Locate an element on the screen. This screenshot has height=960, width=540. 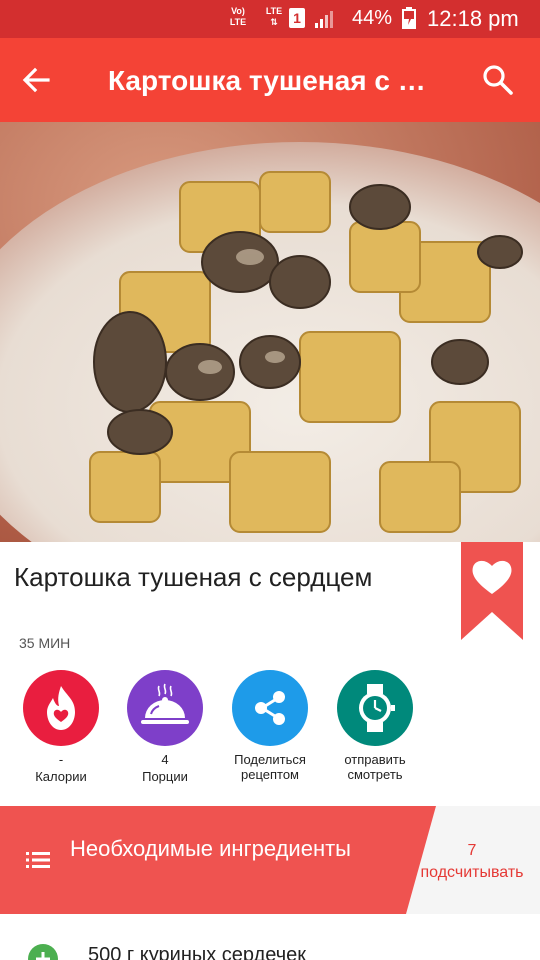
ingredients-header: Необходимые ингредиенты 7 подсчитывать is located at coordinates (270, 860).